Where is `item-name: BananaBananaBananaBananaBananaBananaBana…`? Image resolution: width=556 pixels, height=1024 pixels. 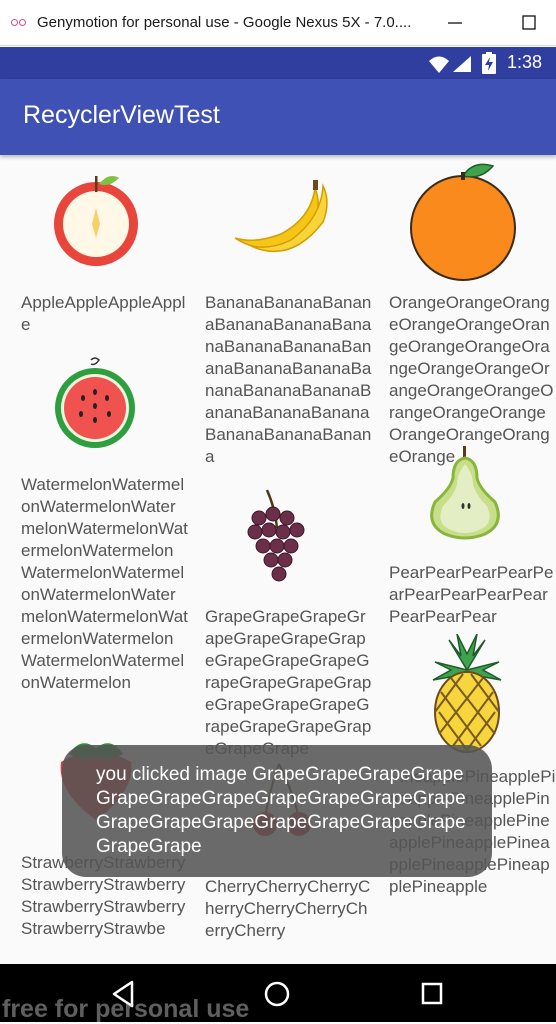 item-name: BananaBananaBananaBananaBananaBananaBana… is located at coordinates (288, 379).